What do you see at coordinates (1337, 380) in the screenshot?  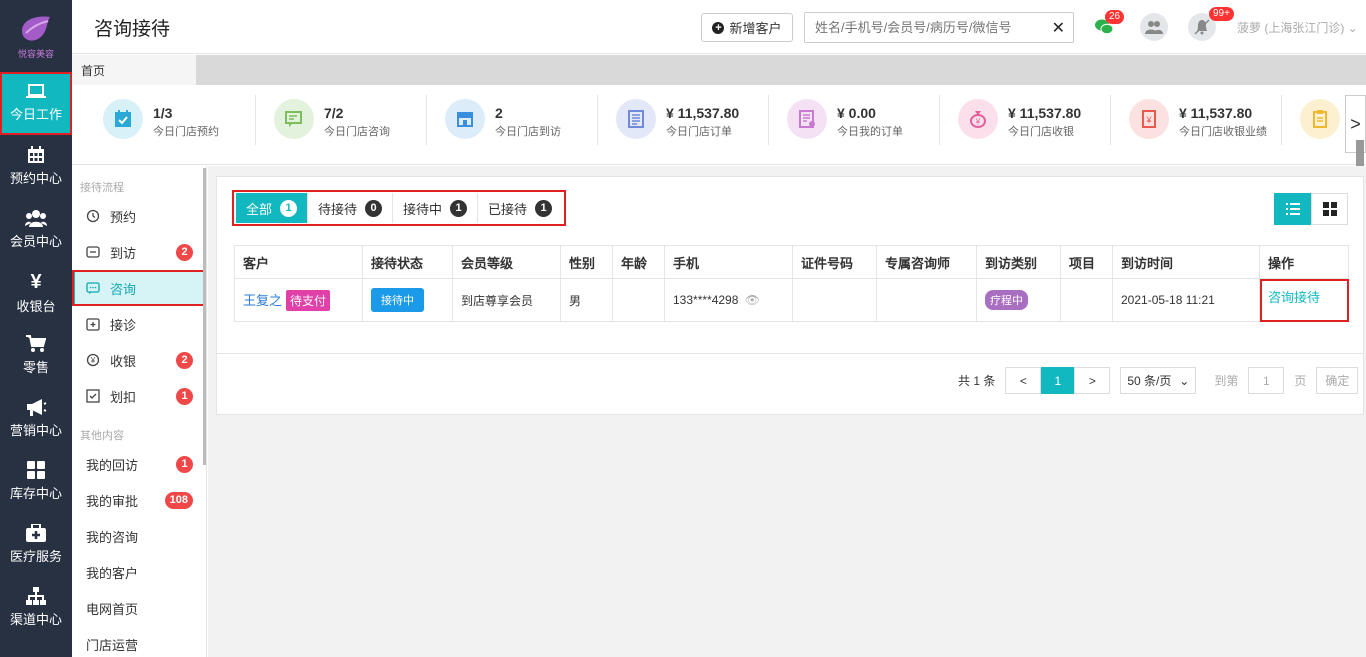 I see `confirm-button: 确定` at bounding box center [1337, 380].